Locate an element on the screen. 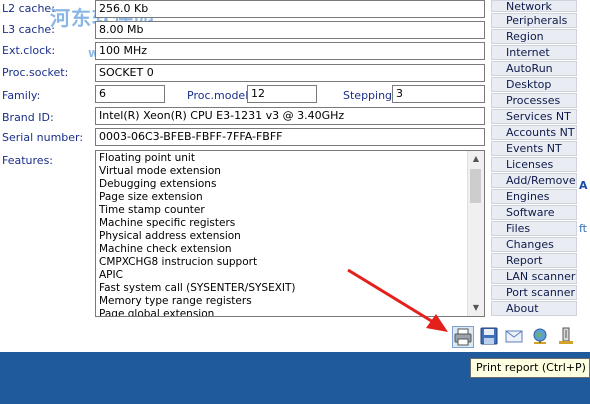 The image size is (590, 404). print-report-tooltip: Print report (Ctrl+P) is located at coordinates (530, 368).